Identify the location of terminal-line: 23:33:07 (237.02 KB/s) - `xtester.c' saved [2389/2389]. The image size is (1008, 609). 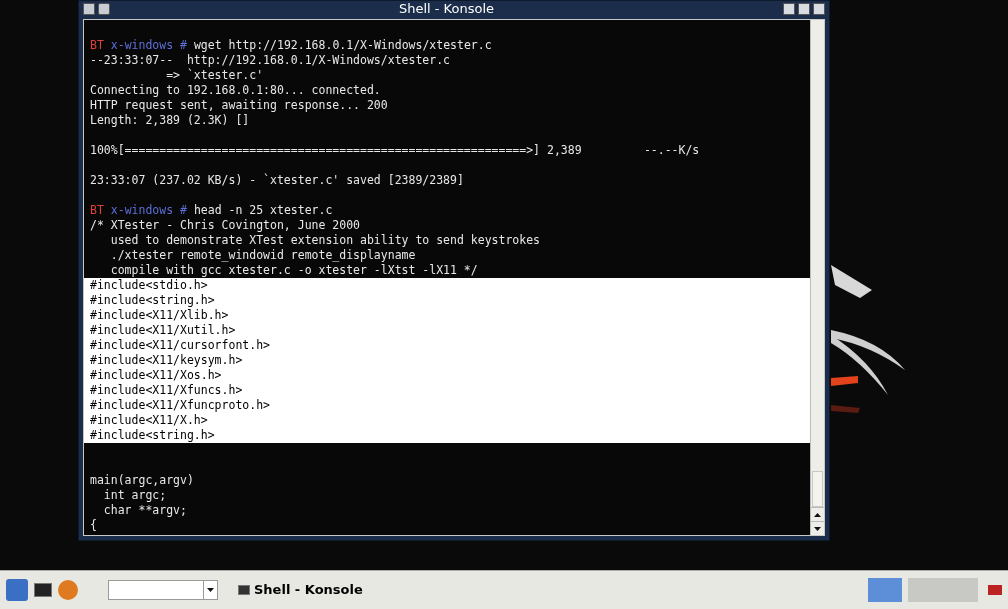
(277, 180).